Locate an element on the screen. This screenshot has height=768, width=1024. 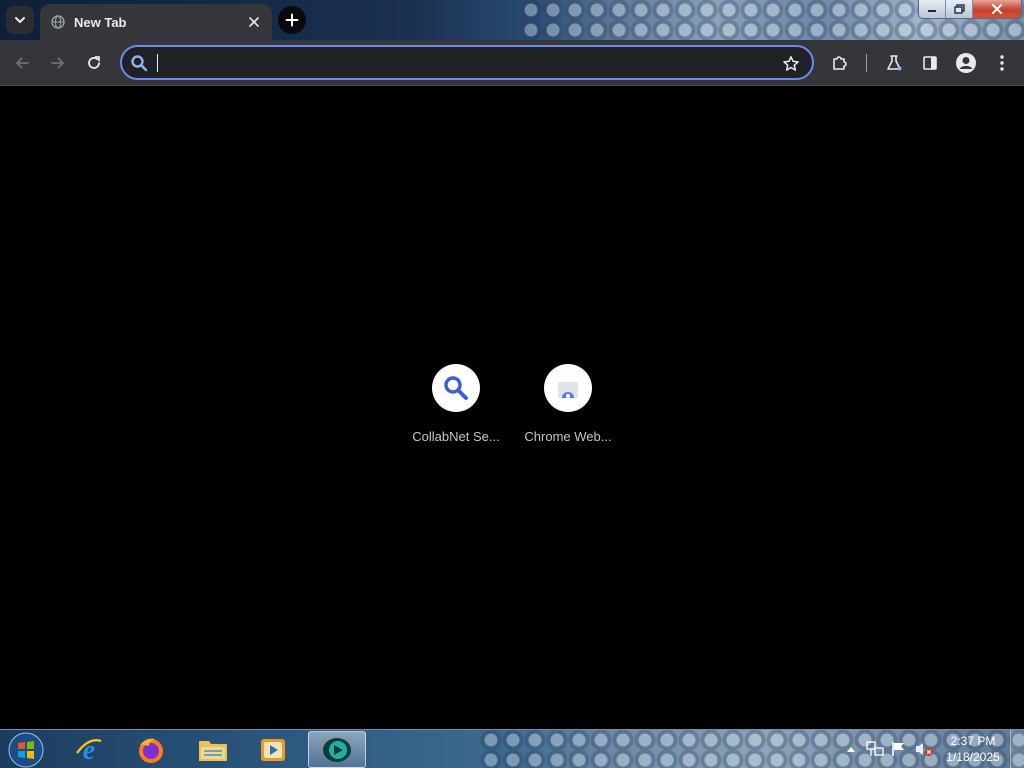
flask-icon is located at coordinates (894, 63).